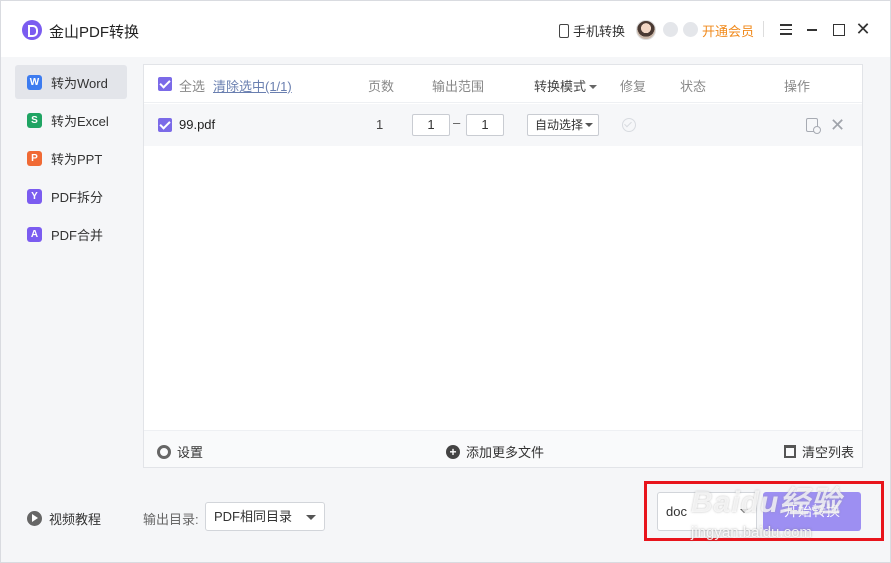 This screenshot has height=563, width=891. Describe the element at coordinates (75, 519) in the screenshot. I see `tutorial-label: 视频教程` at that location.